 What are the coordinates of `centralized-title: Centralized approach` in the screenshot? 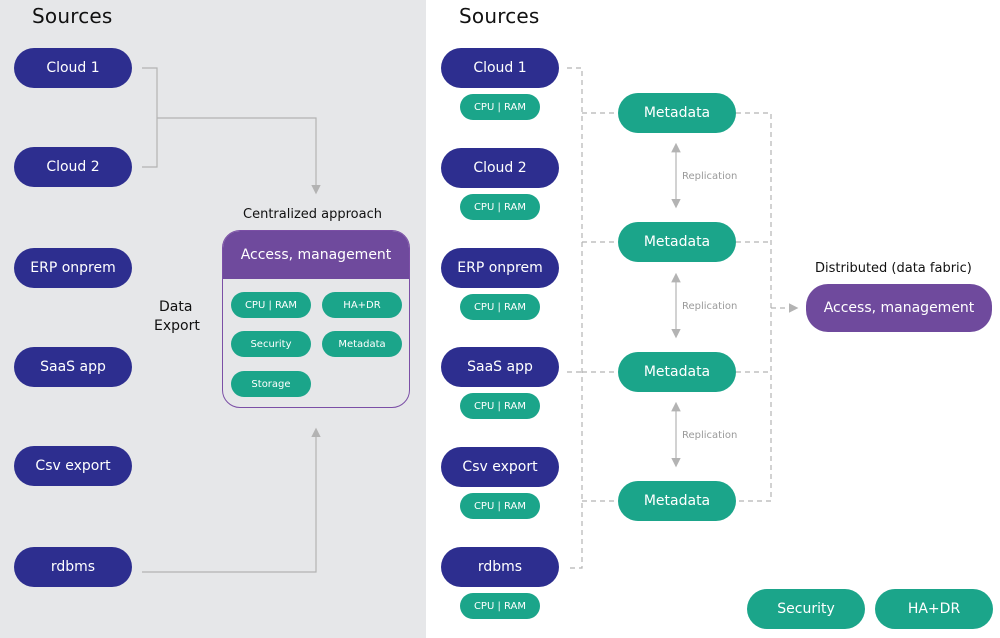 It's located at (312, 214).